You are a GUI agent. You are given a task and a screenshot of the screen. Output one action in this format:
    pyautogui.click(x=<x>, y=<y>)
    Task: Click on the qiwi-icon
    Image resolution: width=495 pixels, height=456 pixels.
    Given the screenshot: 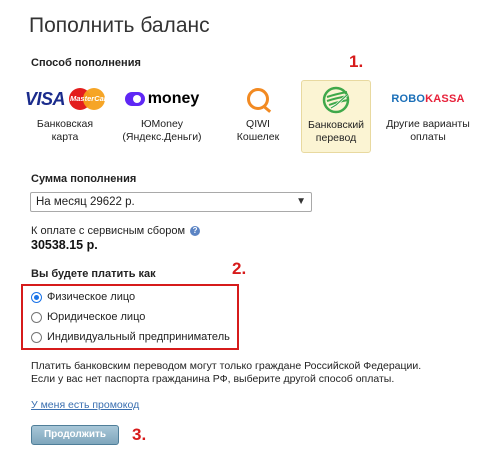 What is the action you would take?
    pyautogui.click(x=258, y=99)
    